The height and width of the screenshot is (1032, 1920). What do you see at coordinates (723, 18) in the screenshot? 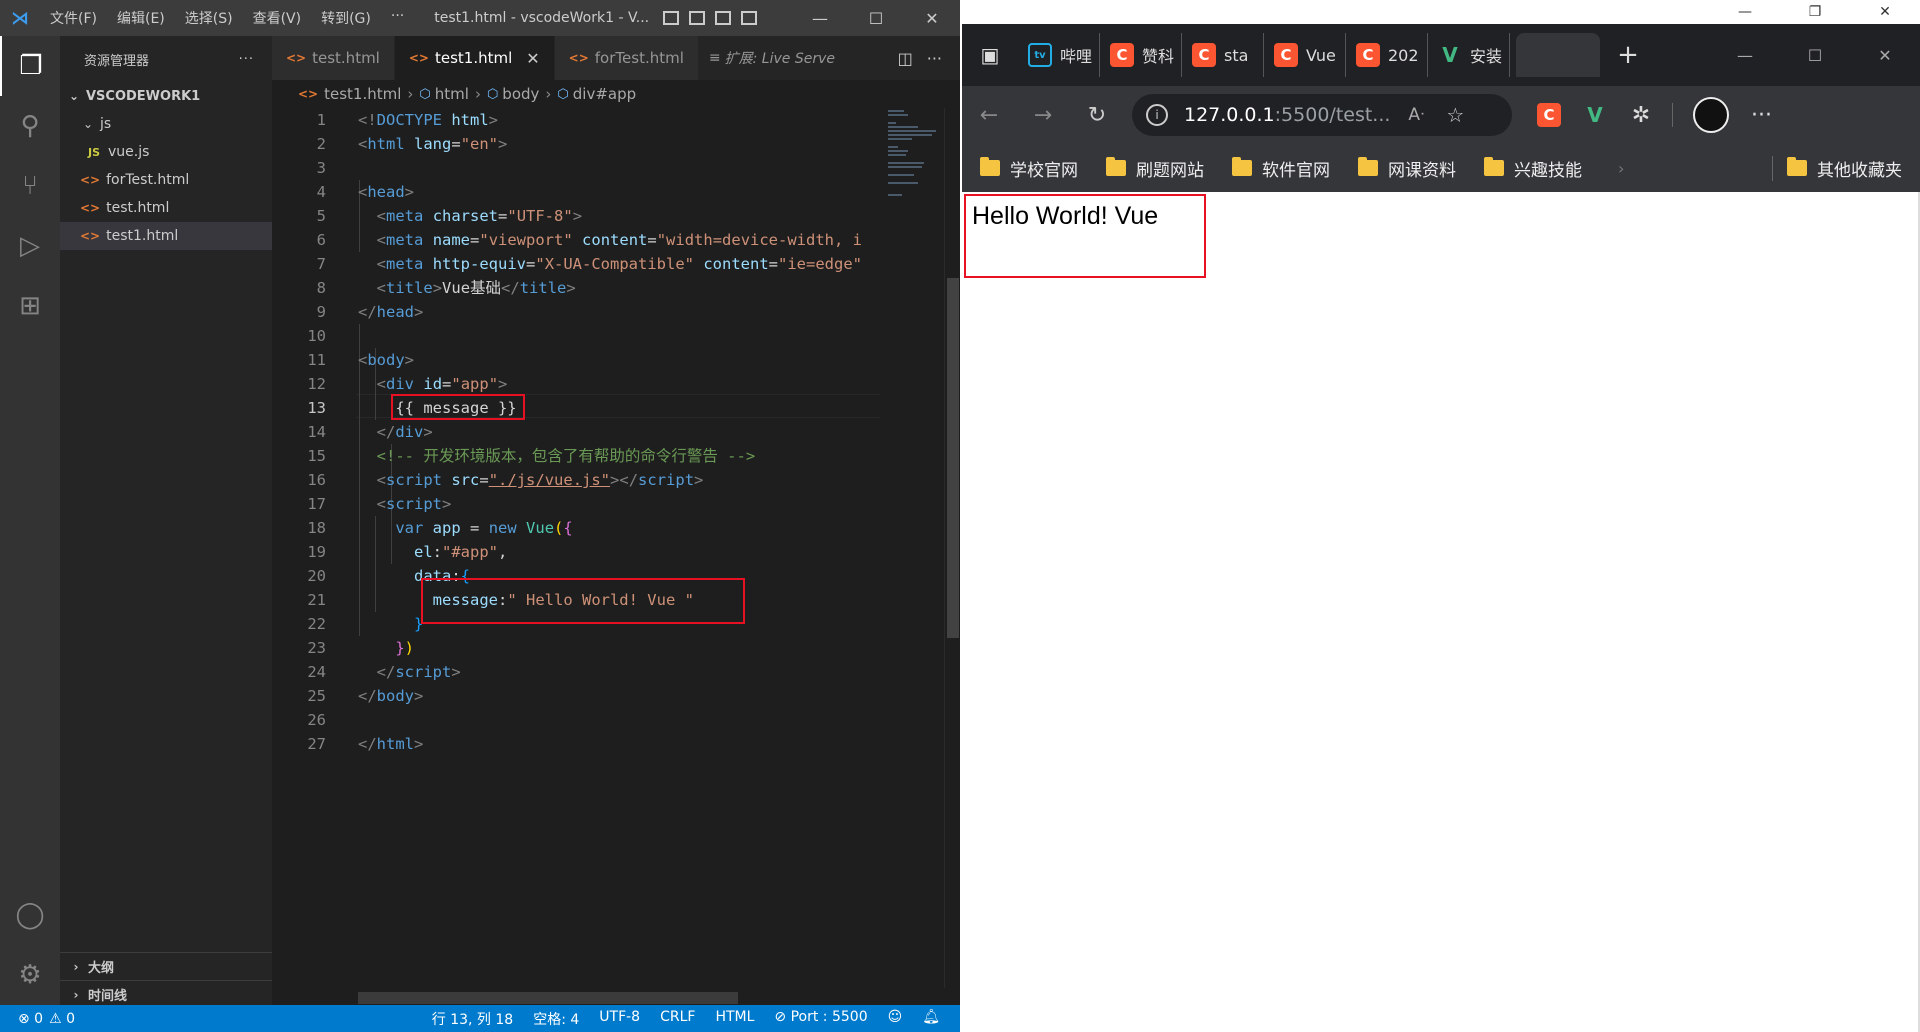
I see `toggle-secondary-sidebar-icon` at bounding box center [723, 18].